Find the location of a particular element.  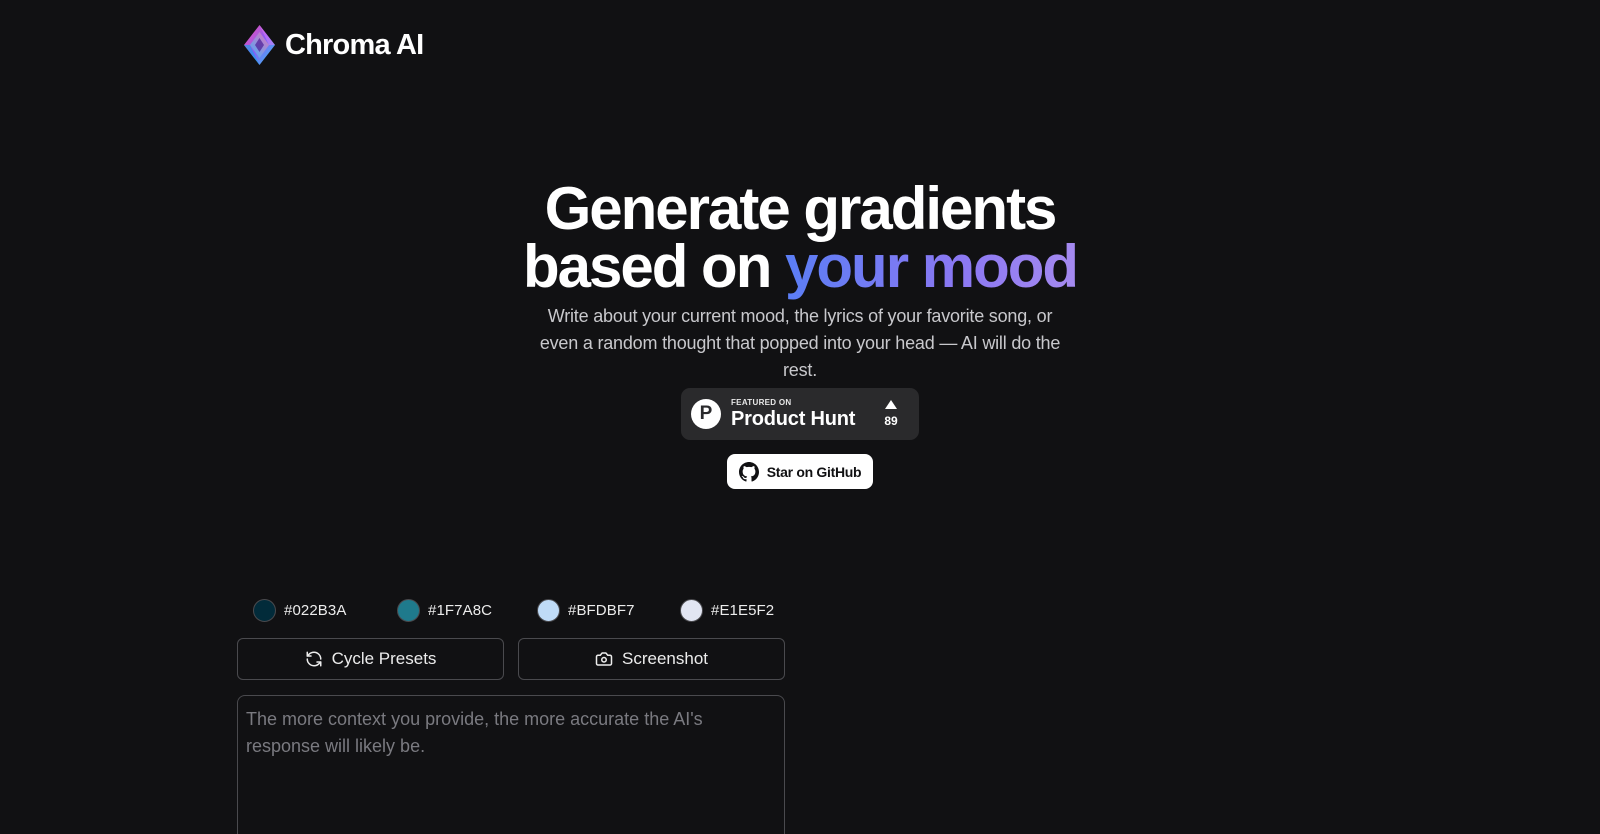

swatch-hex-label: #E1E5F2 is located at coordinates (743, 610).